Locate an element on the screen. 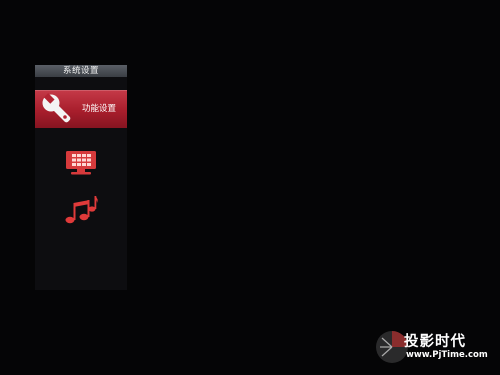 This screenshot has width=500, height=375. menu-item-label: 功能设置 is located at coordinates (99, 109).